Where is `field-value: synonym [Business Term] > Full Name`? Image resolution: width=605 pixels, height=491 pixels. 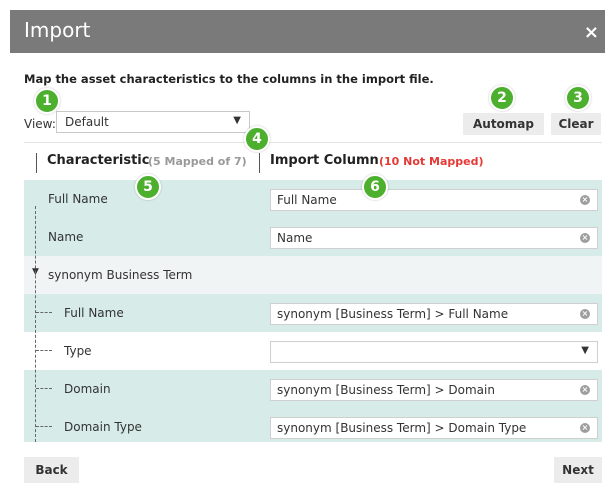 field-value: synonym [Business Term] > Full Name is located at coordinates (393, 314).